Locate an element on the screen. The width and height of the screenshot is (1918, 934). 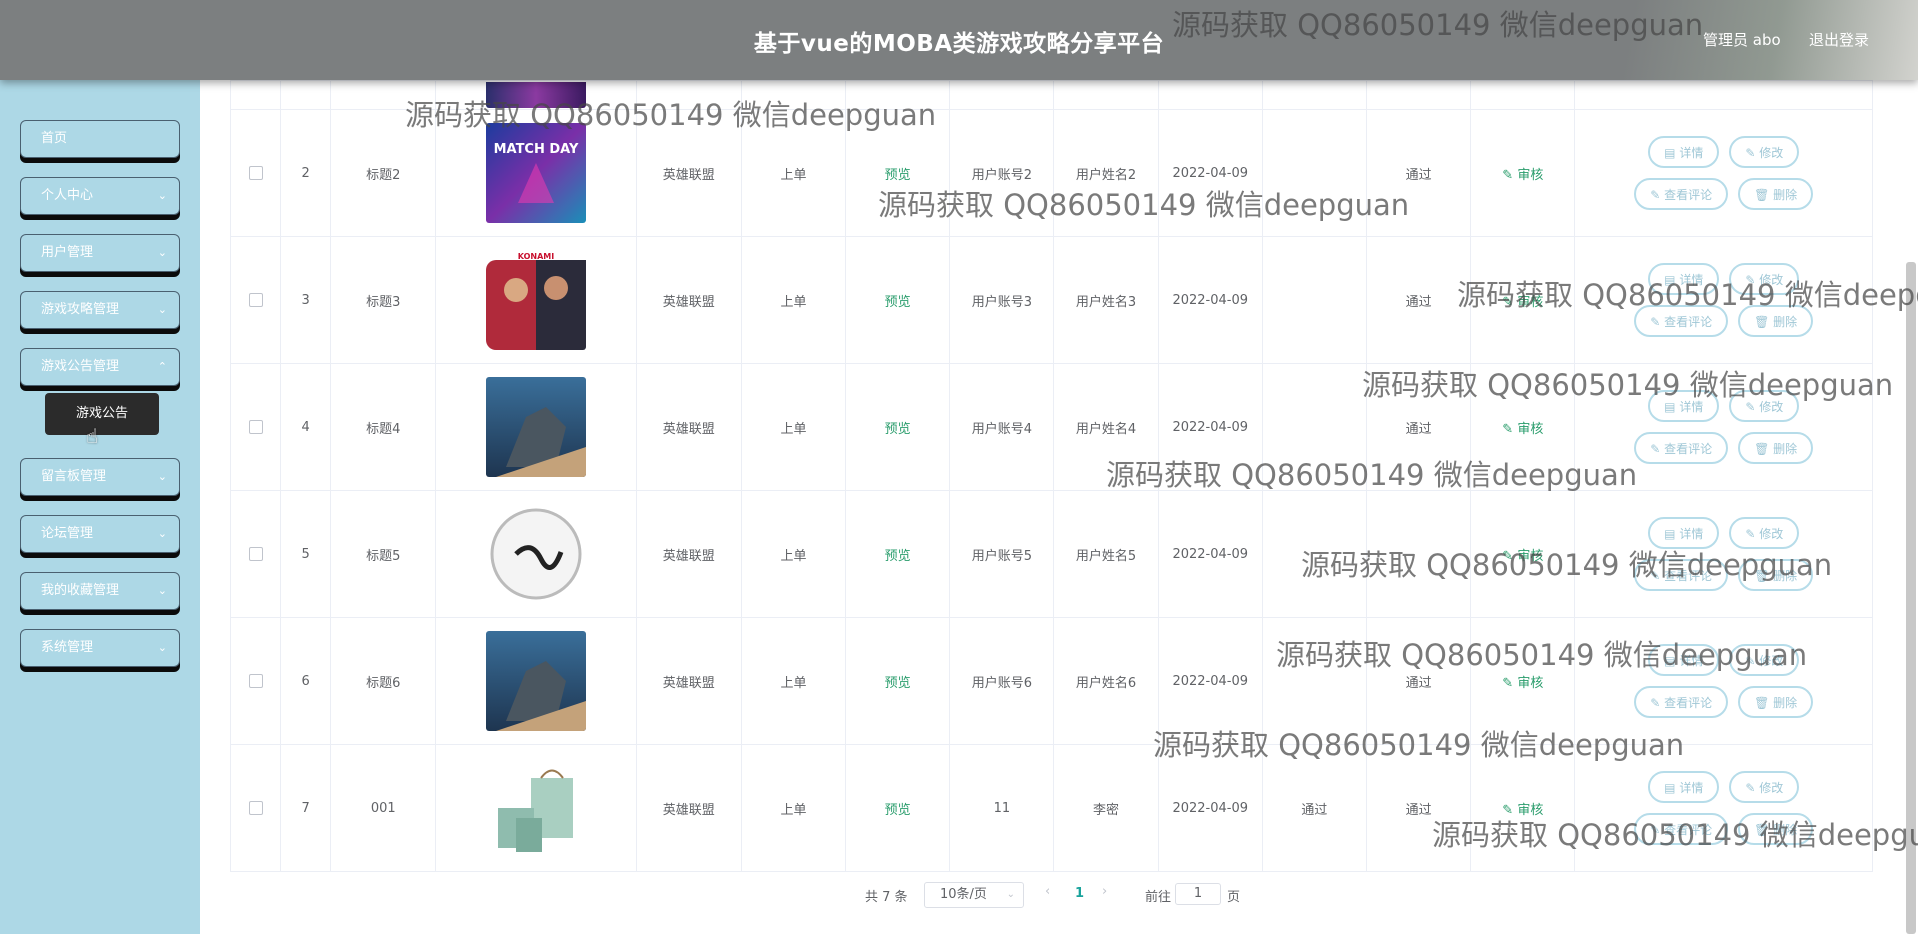
thumbnail-image: KONAMI is located at coordinates (536, 300).